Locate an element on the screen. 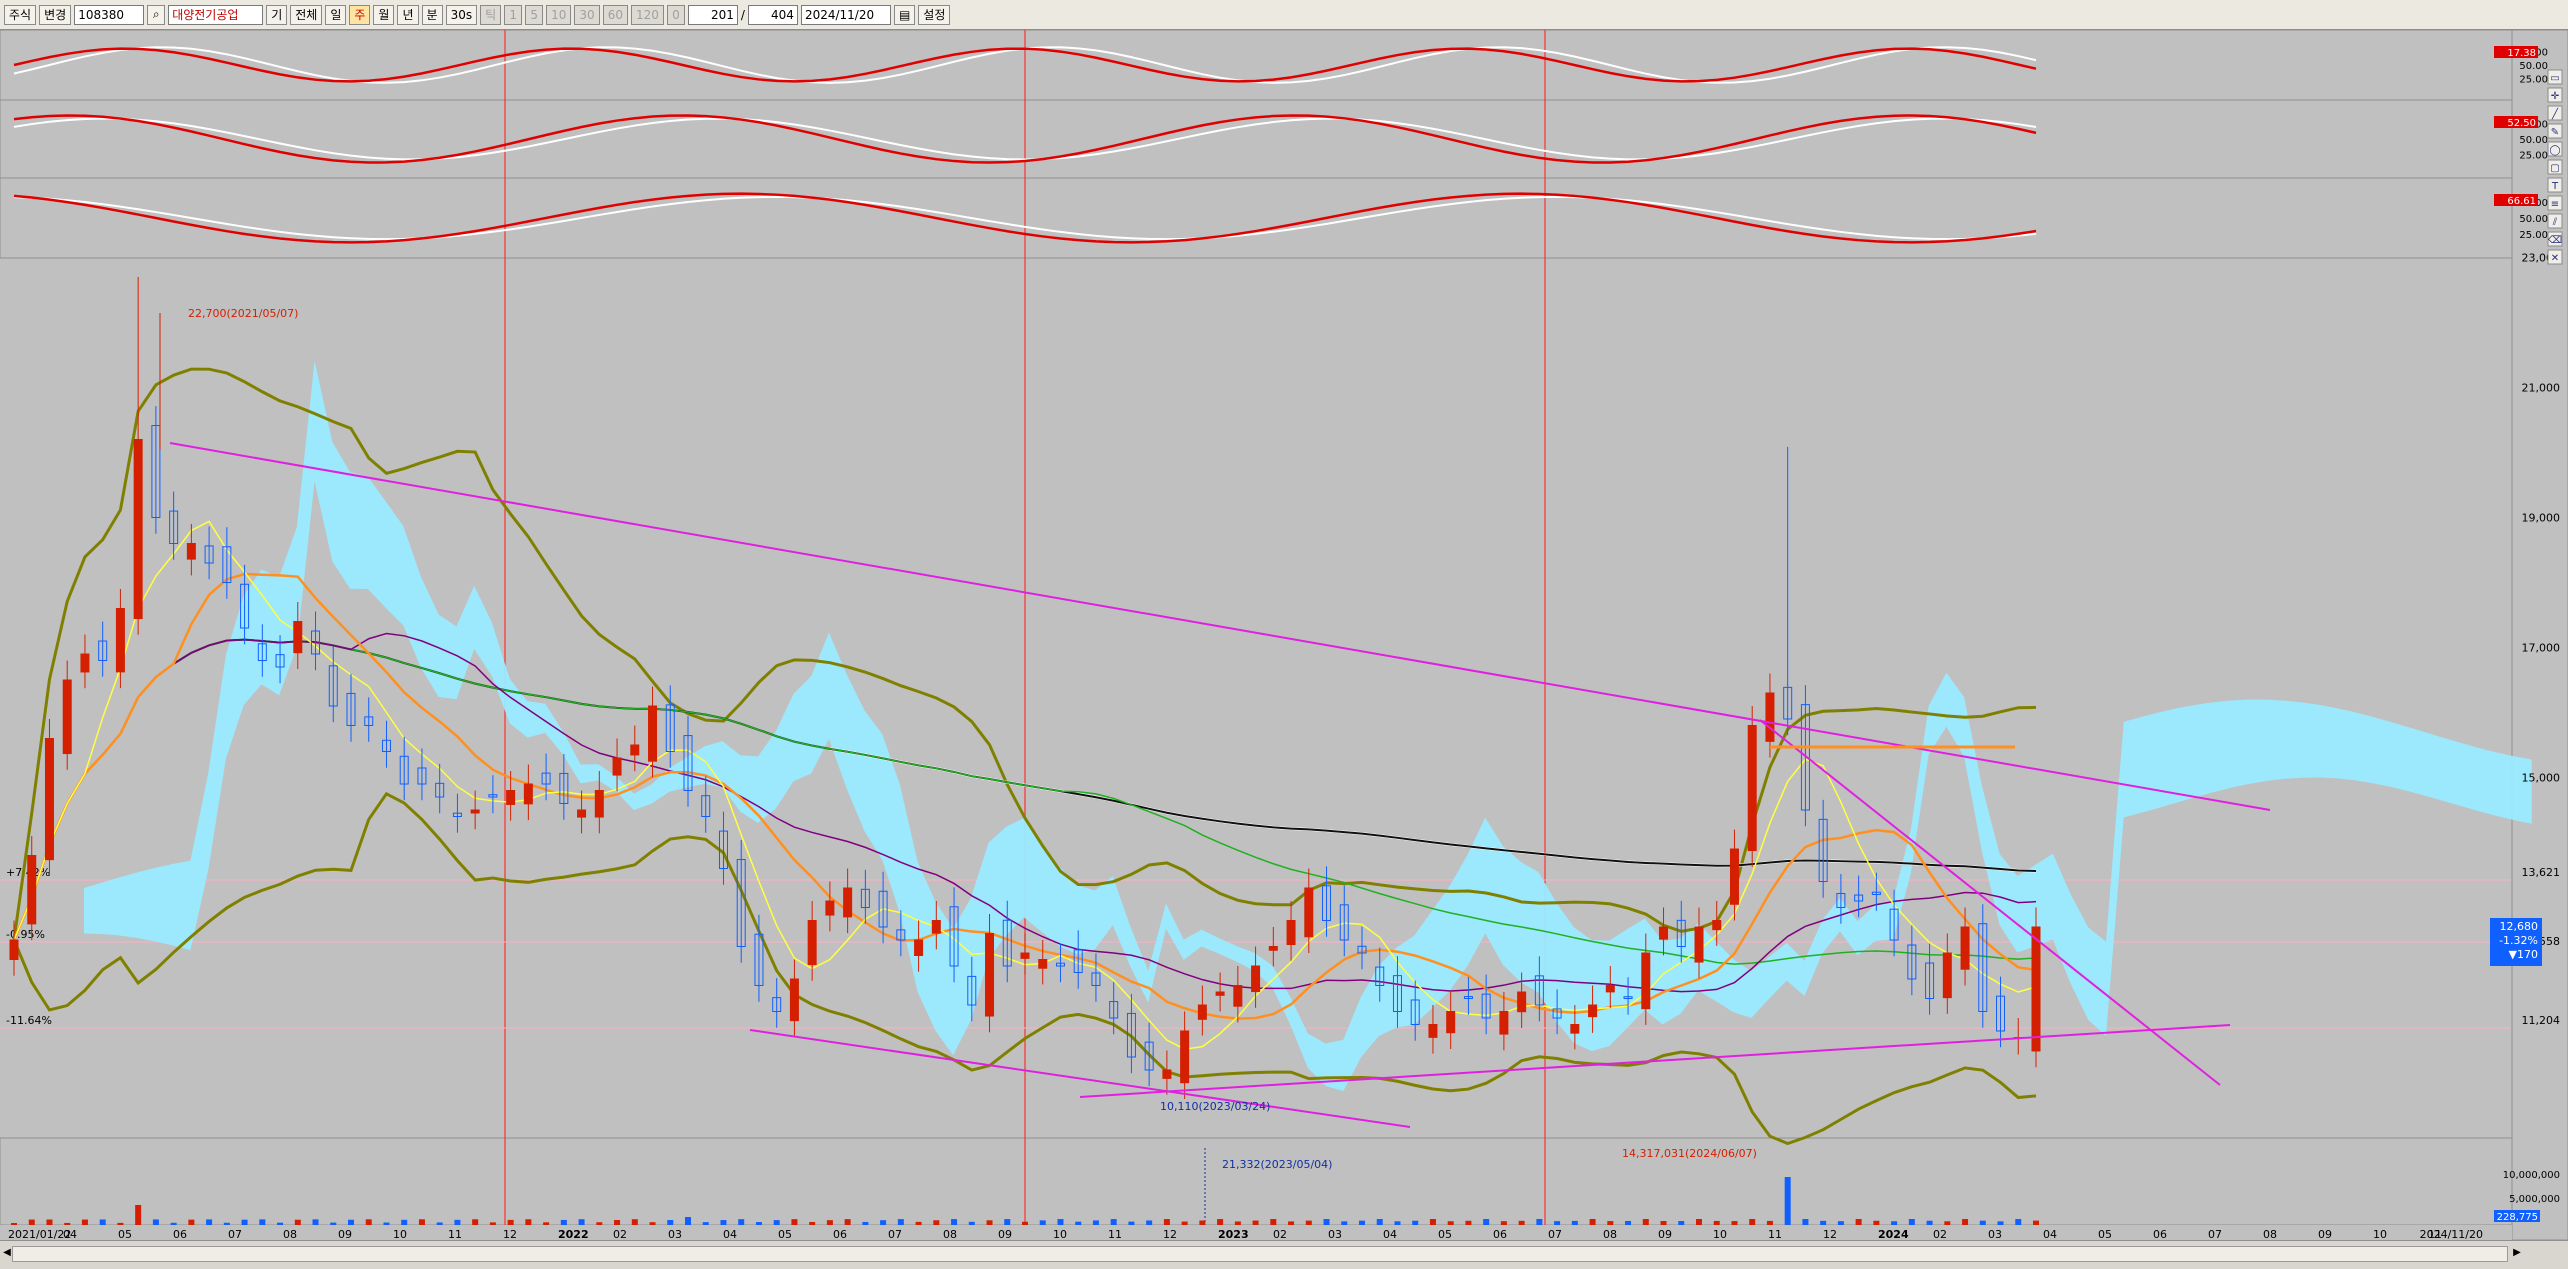  period-button-6: 0 is located at coordinates (675, 14).